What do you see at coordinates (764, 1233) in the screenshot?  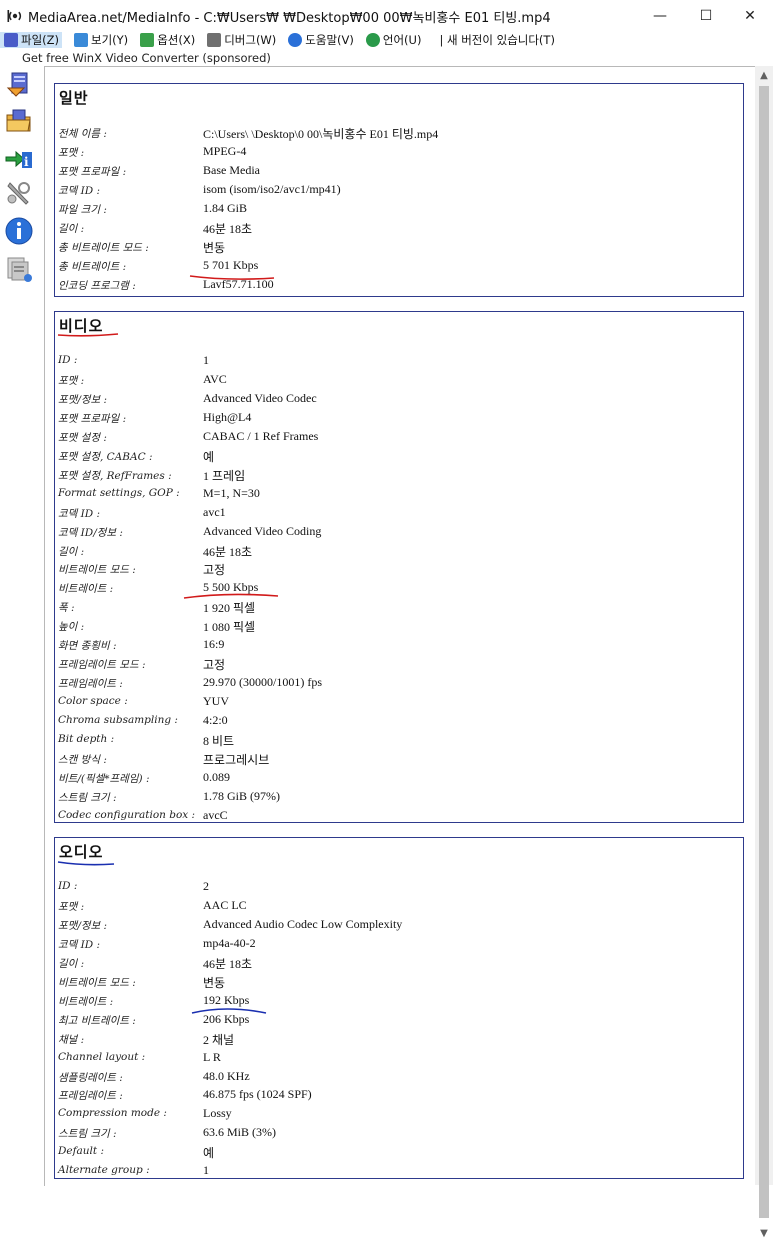 I see `scroll-down-arrow-icon: ▼` at bounding box center [764, 1233].